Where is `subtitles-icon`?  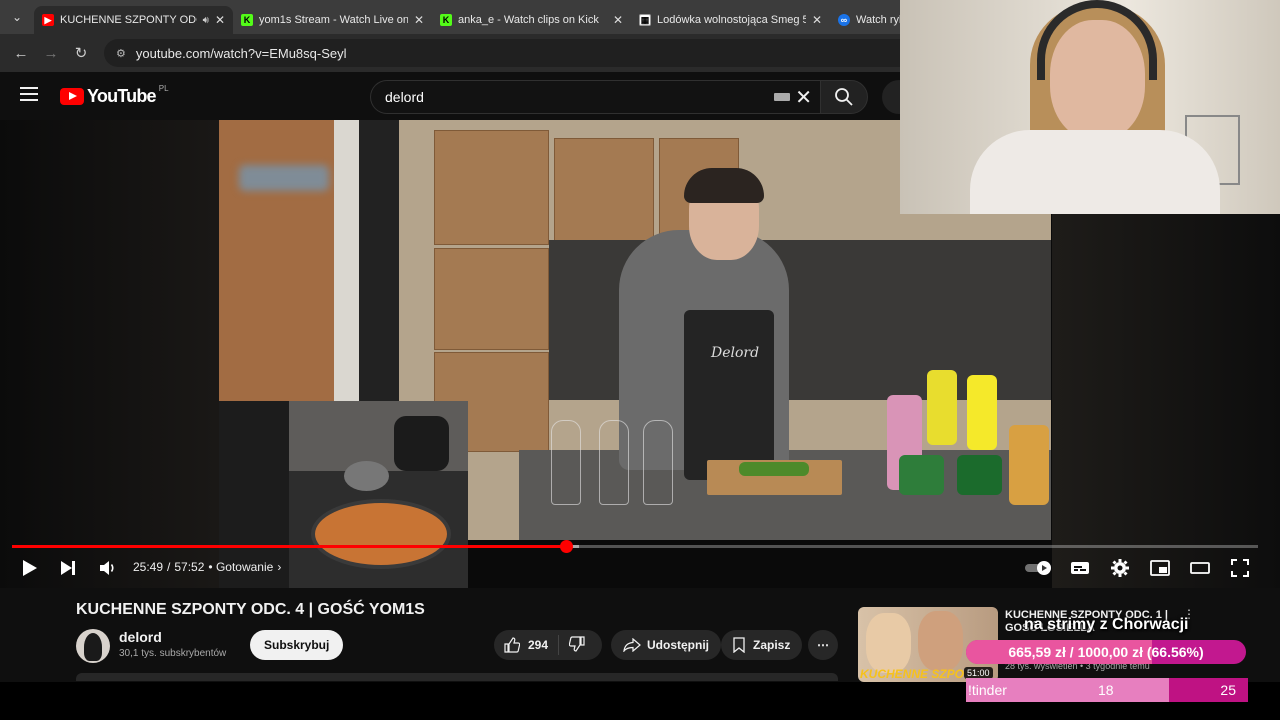
subtitles-icon is located at coordinates (1080, 568).